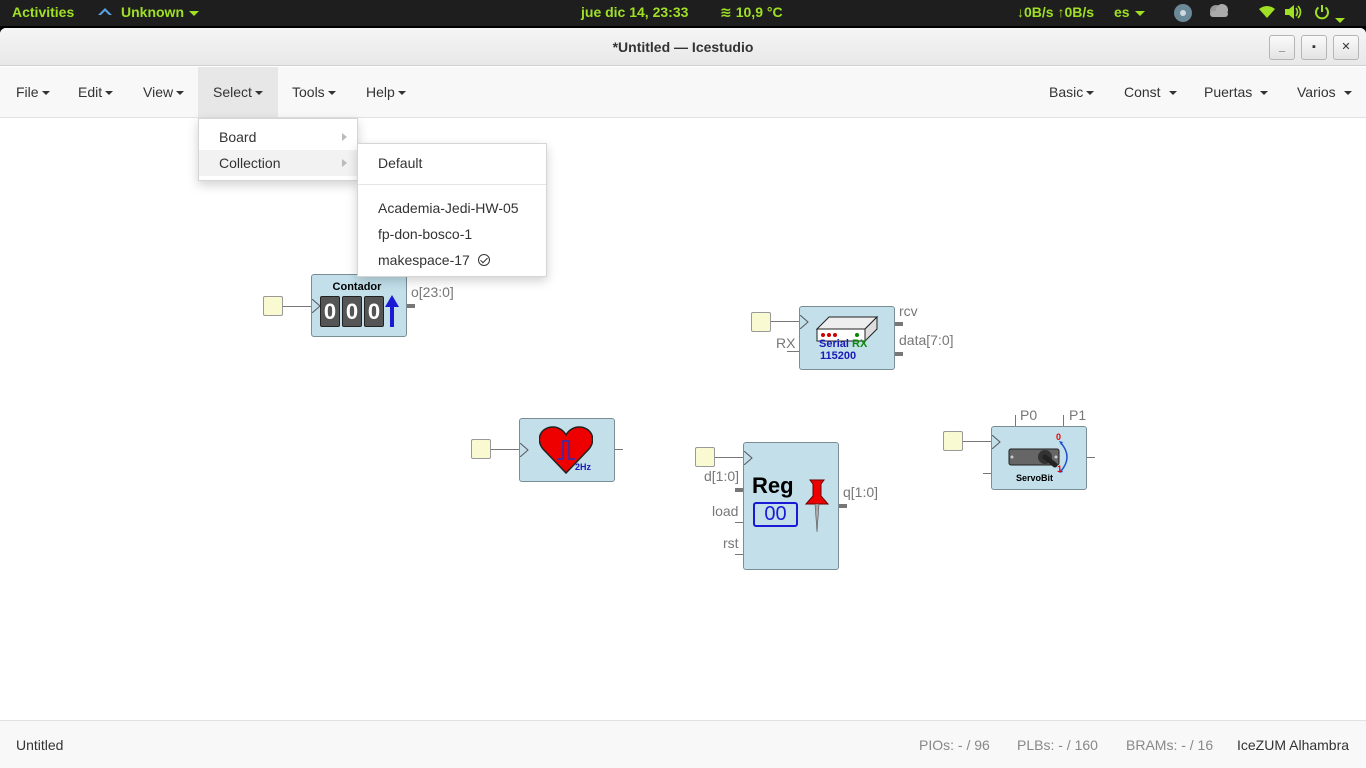 The image size is (1366, 768). Describe the element at coordinates (392, 311) in the screenshot. I see `arrow-up-icon` at that location.